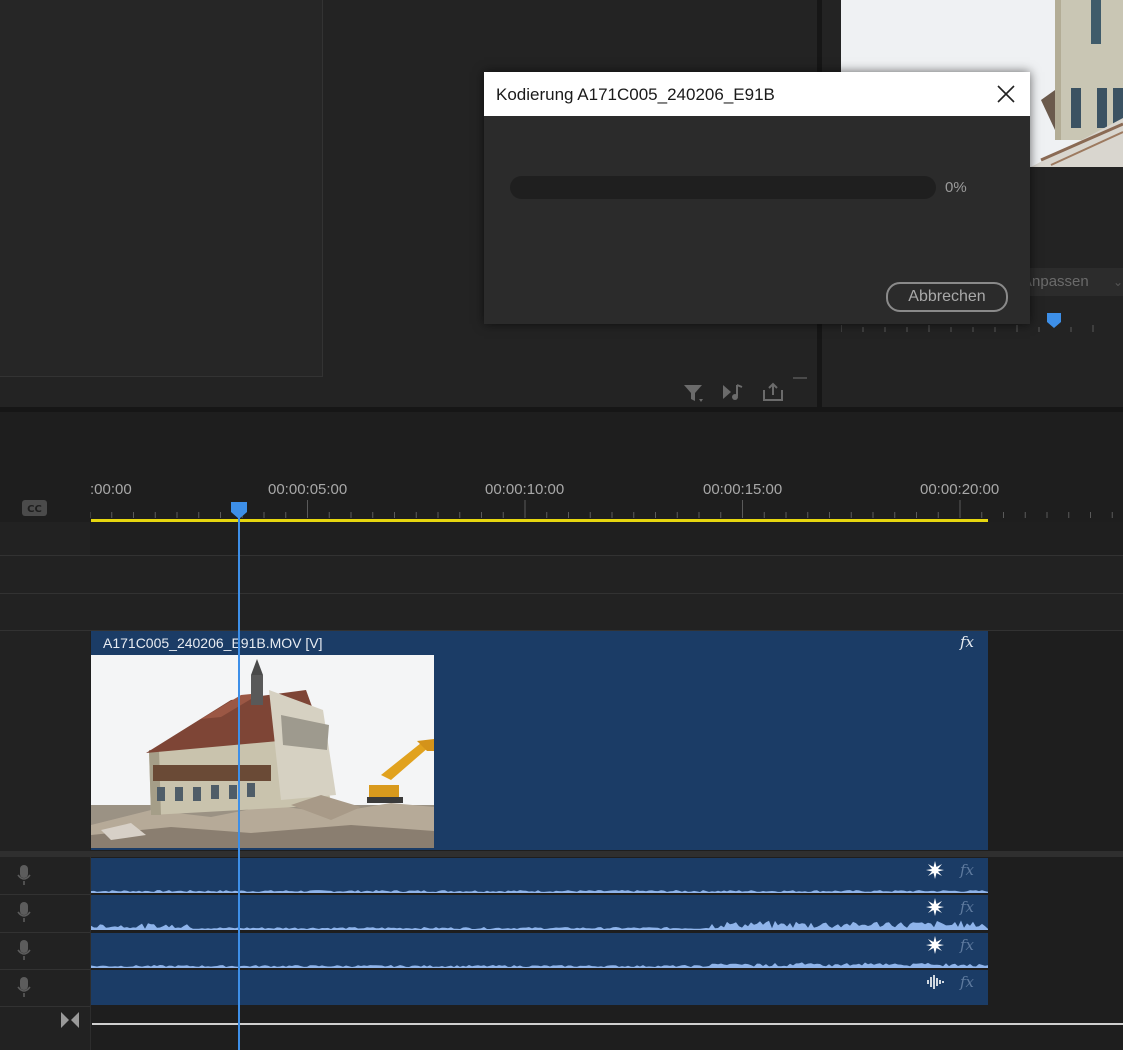  Describe the element at coordinates (947, 297) in the screenshot. I see `cancel-button: Abbrechen` at that location.